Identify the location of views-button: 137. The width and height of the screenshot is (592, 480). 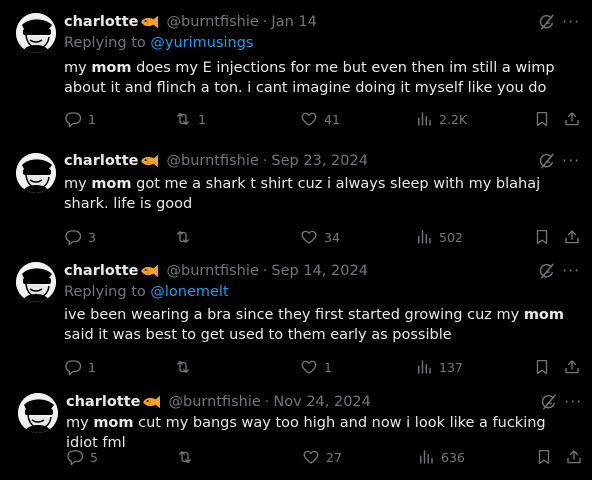
(439, 367).